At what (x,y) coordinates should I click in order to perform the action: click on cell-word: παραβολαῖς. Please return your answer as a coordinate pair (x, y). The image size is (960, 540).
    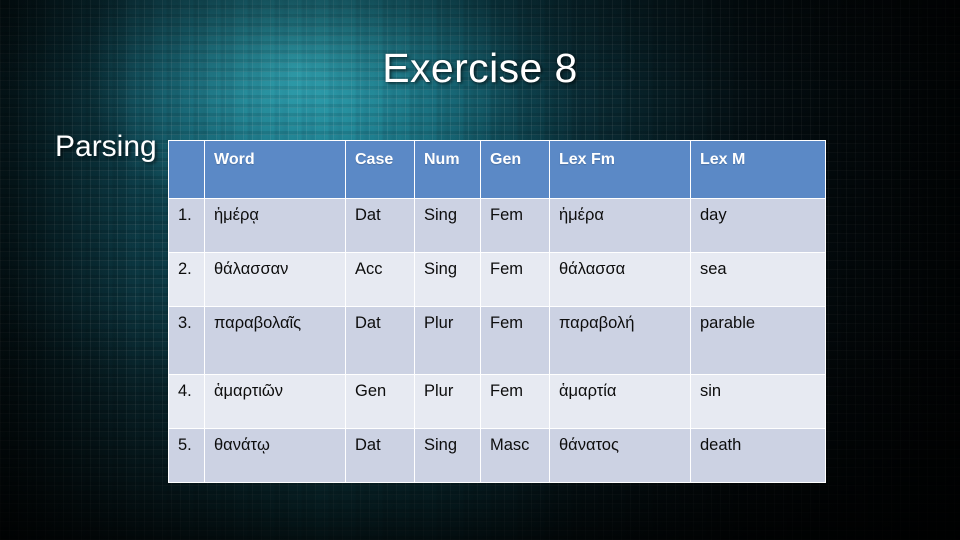
    Looking at the image, I should click on (275, 340).